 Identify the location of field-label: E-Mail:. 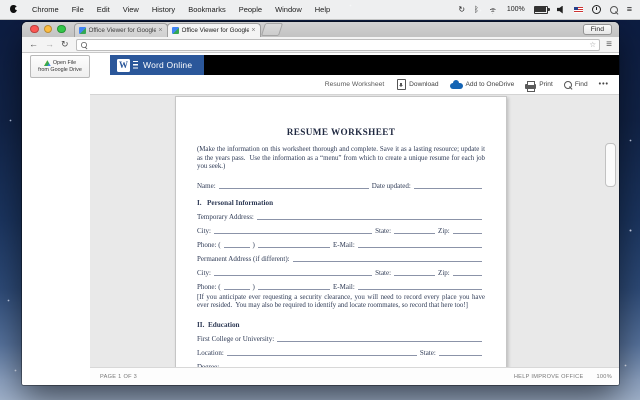
(344, 244).